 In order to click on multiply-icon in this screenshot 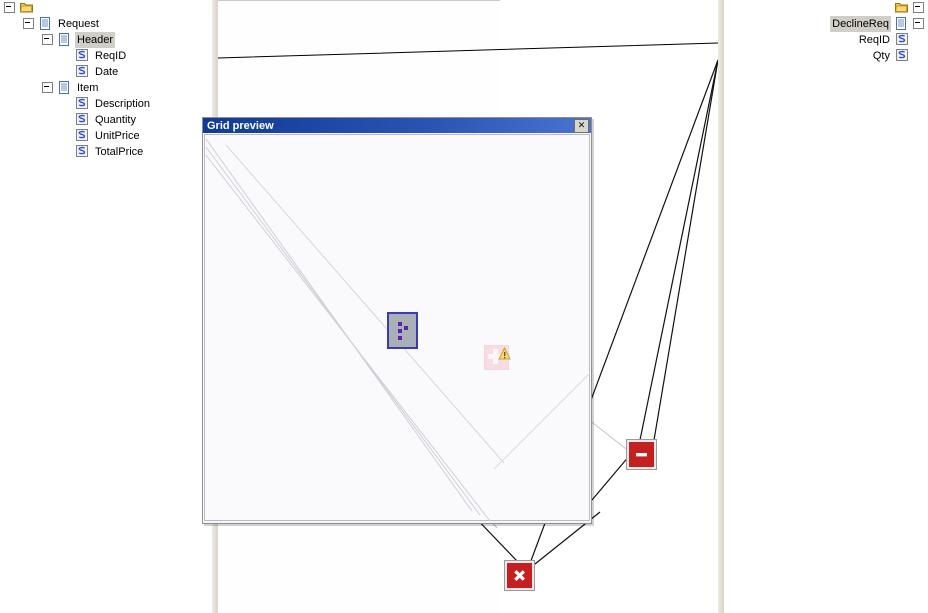, I will do `click(519, 575)`.